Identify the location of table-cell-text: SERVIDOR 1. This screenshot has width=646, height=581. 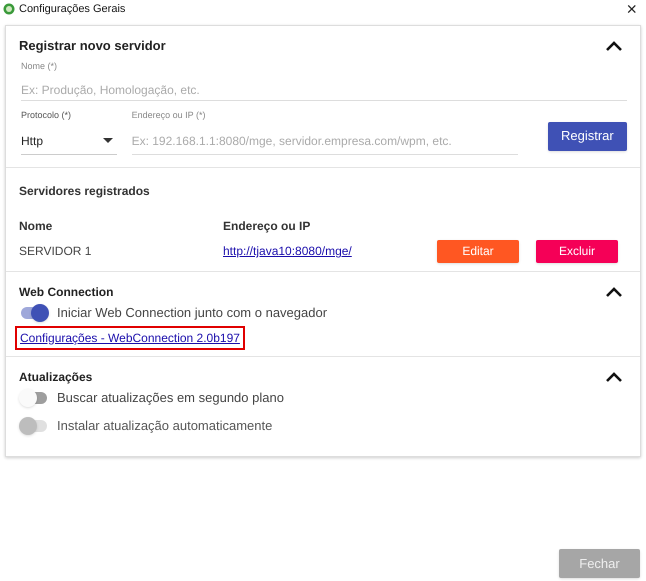
(55, 251).